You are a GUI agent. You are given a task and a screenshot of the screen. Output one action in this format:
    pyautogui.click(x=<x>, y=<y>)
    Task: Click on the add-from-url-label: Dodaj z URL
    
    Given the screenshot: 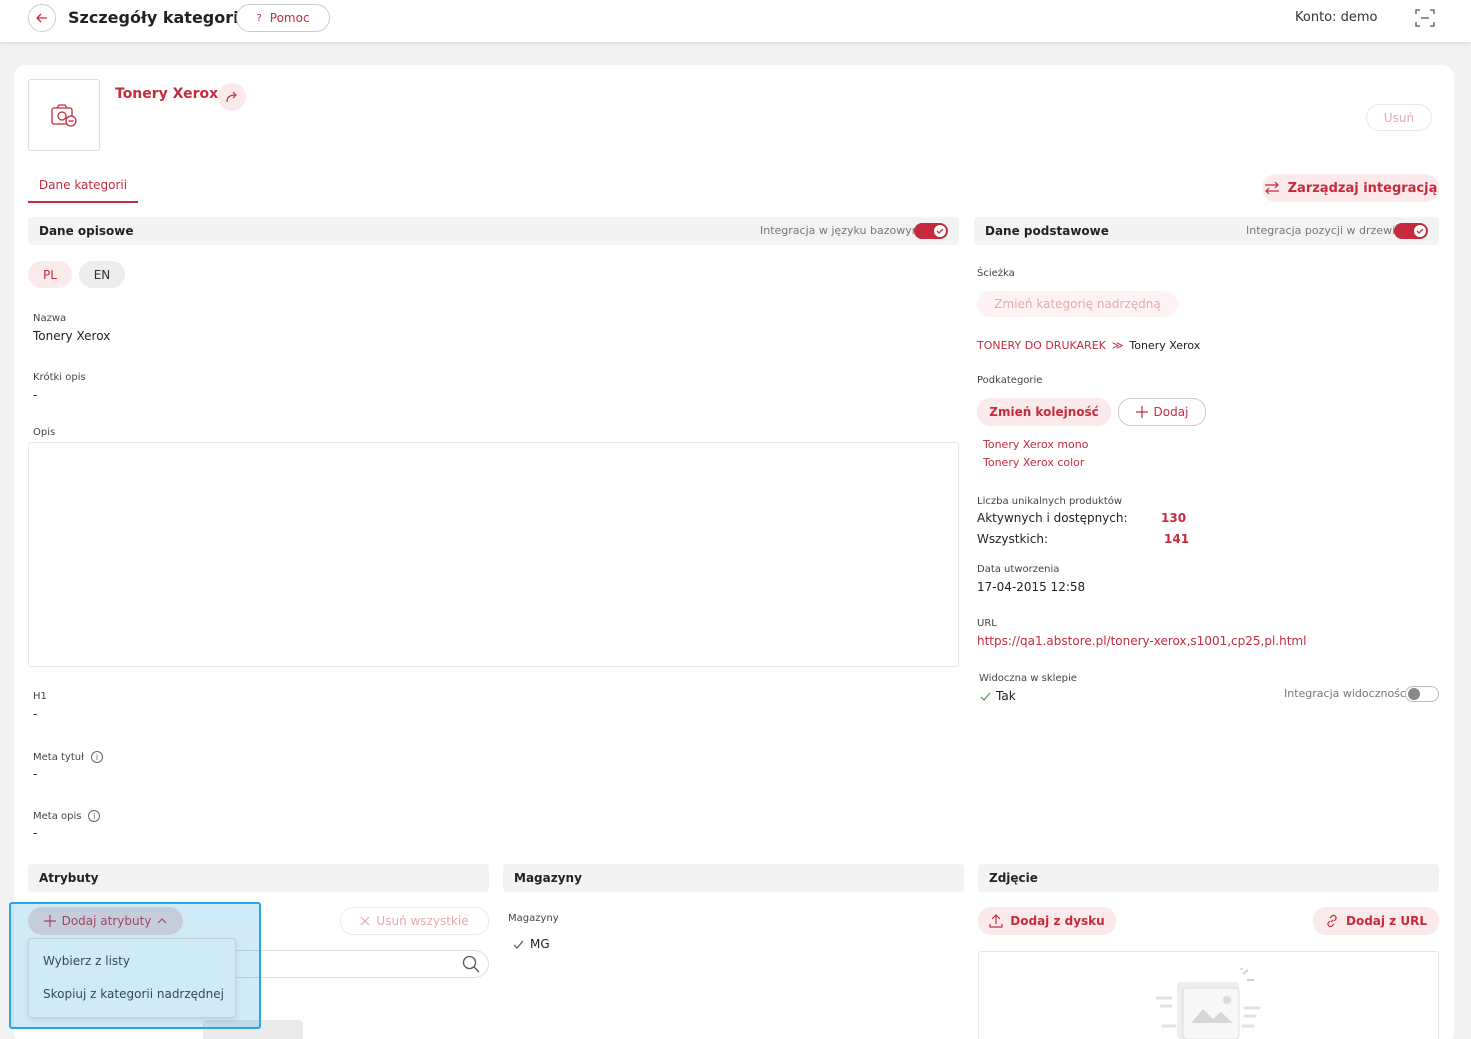 What is the action you would take?
    pyautogui.click(x=1386, y=921)
    